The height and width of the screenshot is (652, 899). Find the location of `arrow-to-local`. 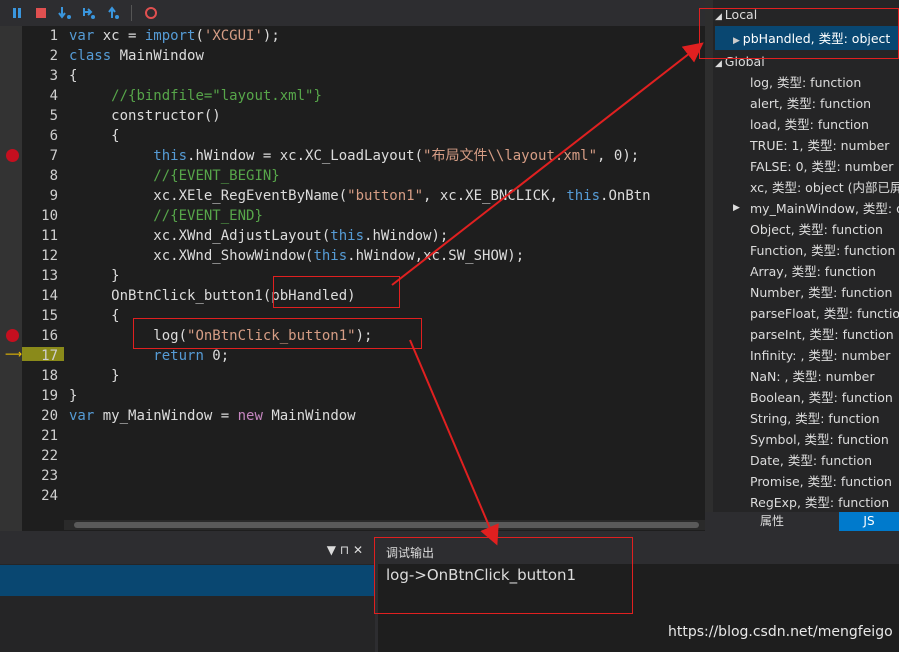

arrow-to-local is located at coordinates (547, 164).